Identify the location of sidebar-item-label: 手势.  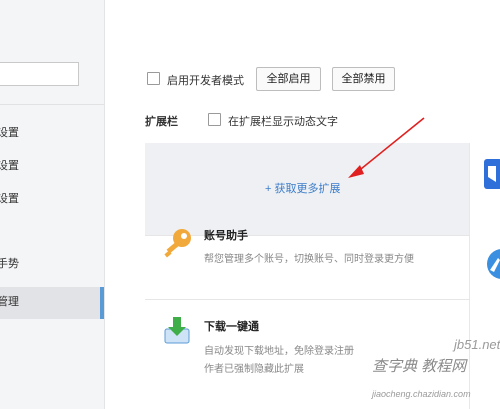
(9, 264).